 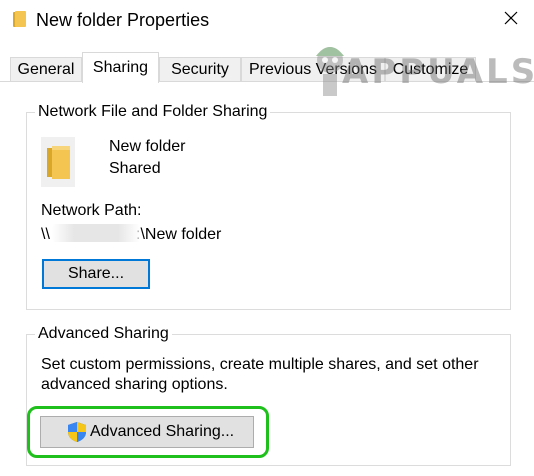 I want to click on tab-previous-versions: Previous Versions, so click(x=313, y=69).